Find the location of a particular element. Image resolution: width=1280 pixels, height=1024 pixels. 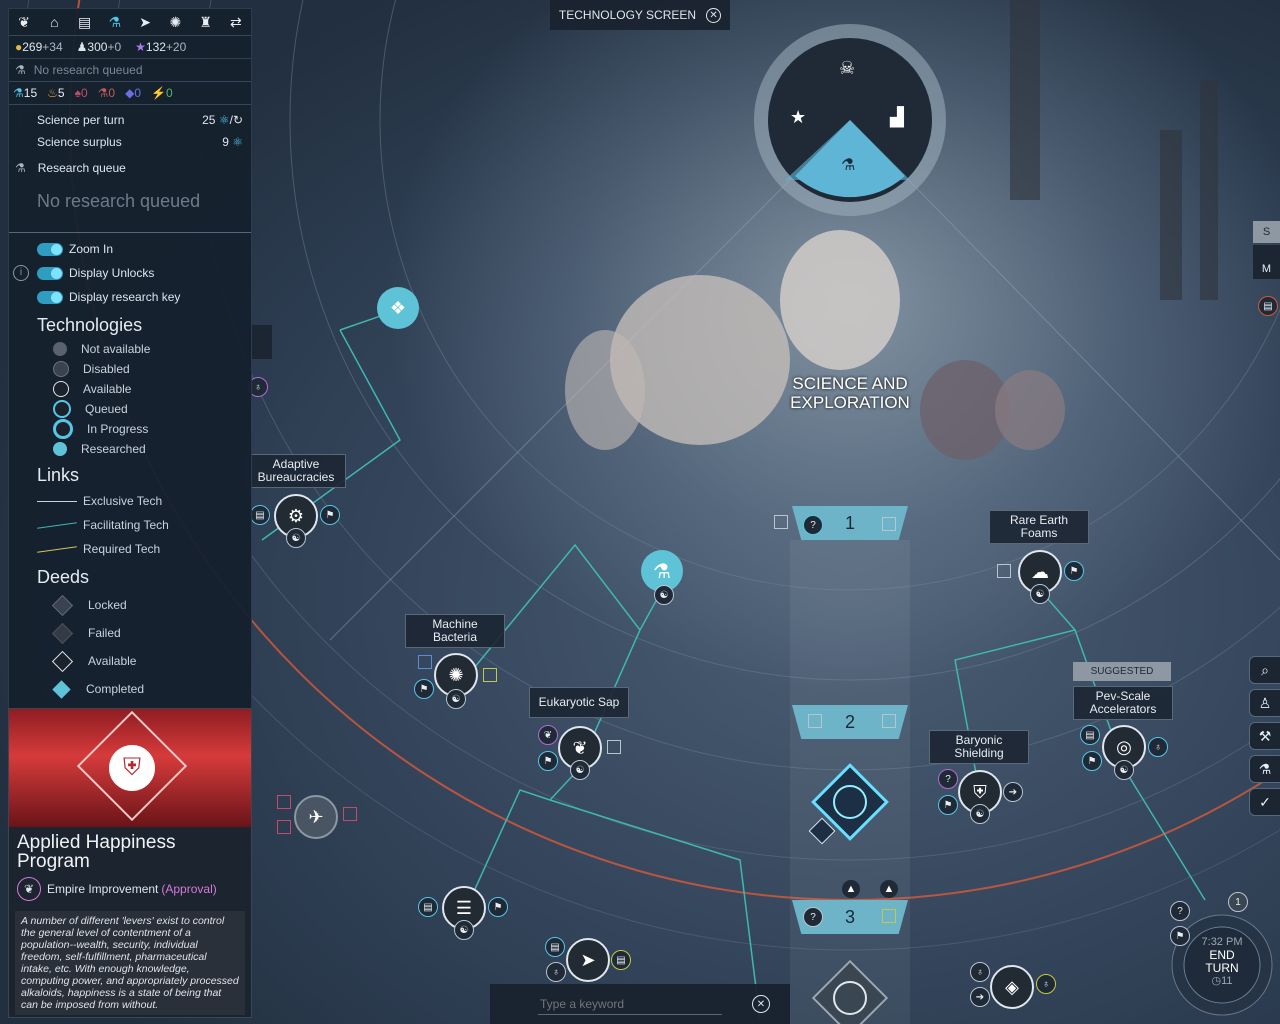

filter-society-button: ♙ is located at coordinates (1264, 703).